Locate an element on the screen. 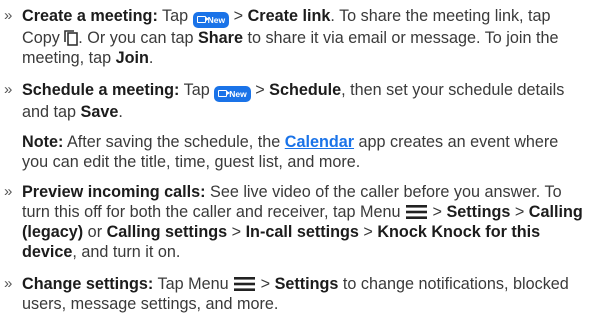 This screenshot has height=314, width=591. note-label: Note: is located at coordinates (43, 142).